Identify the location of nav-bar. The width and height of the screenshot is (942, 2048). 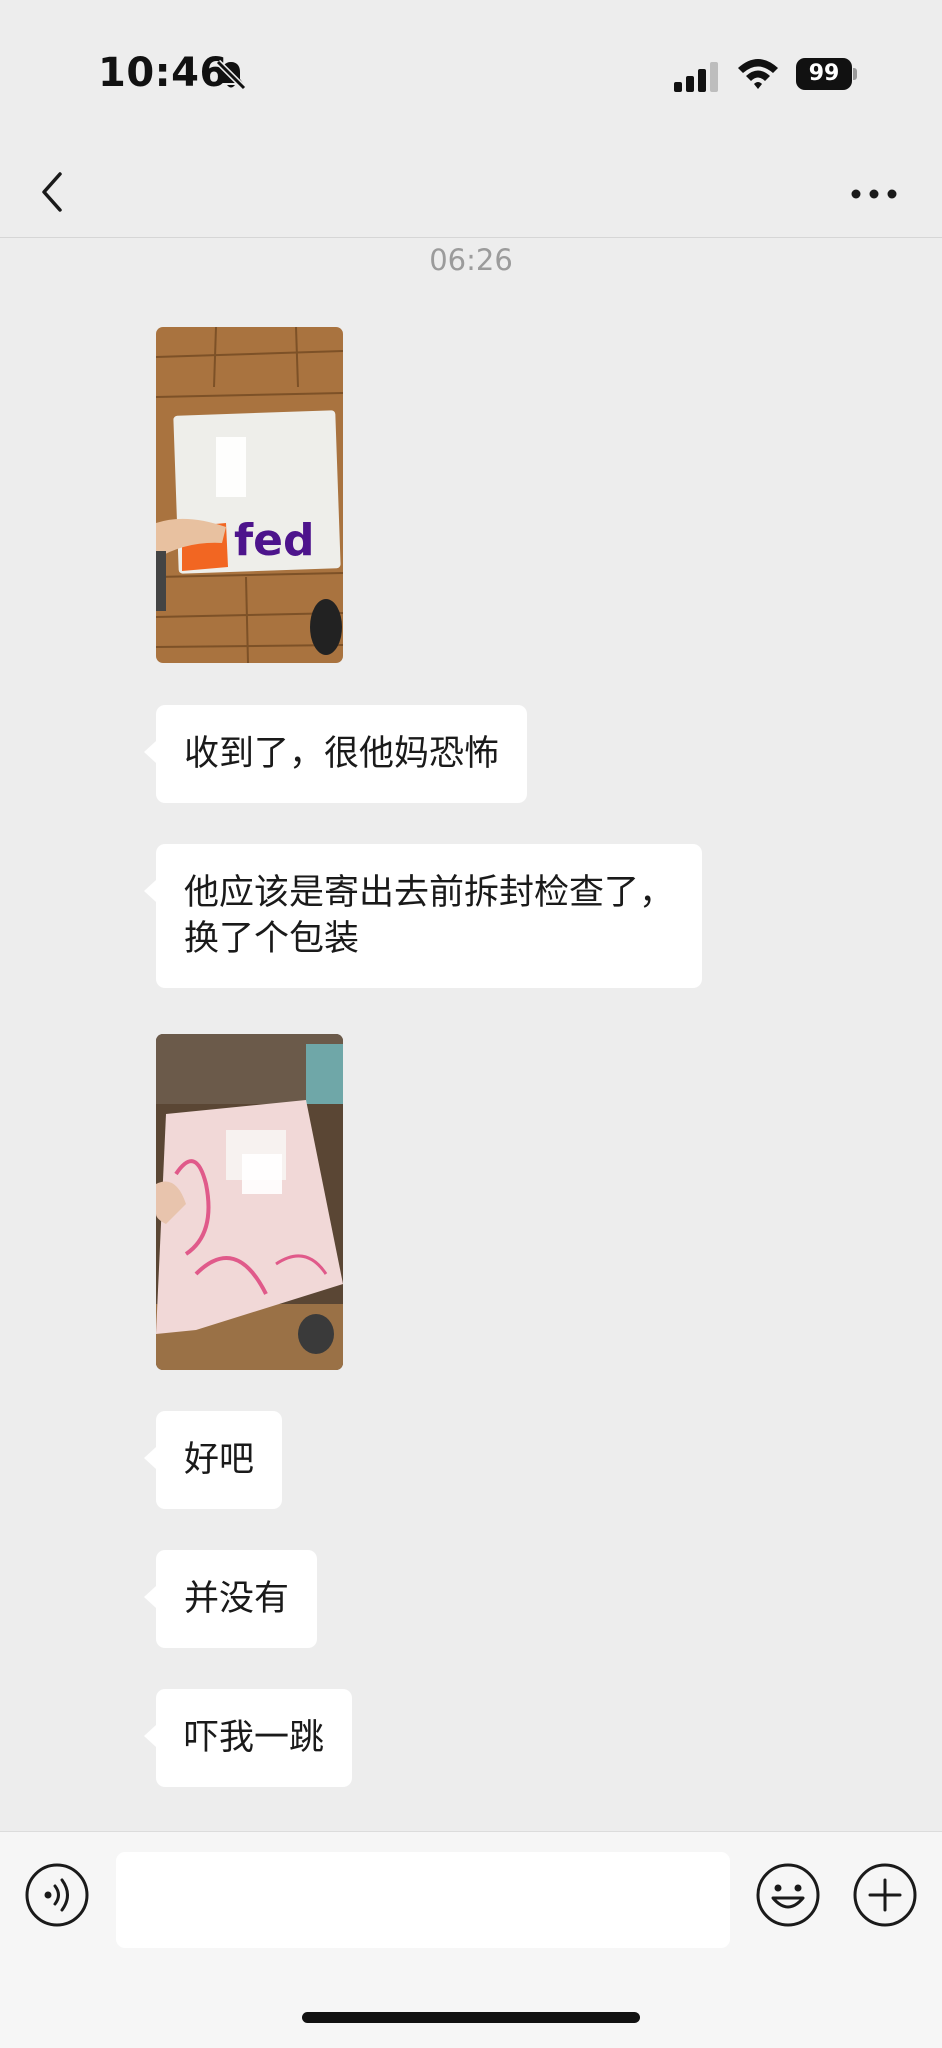
(471, 194).